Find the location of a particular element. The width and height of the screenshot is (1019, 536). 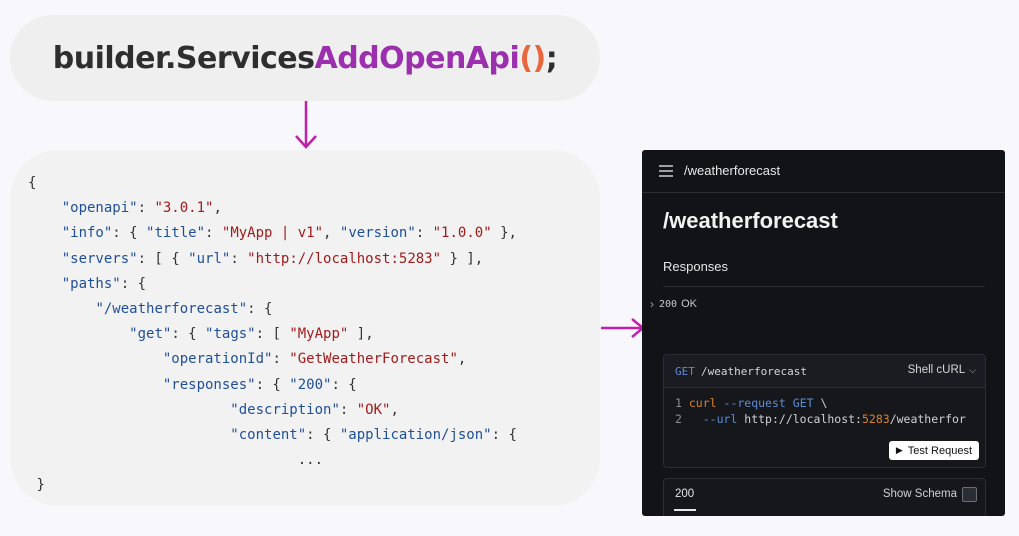

request-path: /weatherforecast is located at coordinates (754, 371).